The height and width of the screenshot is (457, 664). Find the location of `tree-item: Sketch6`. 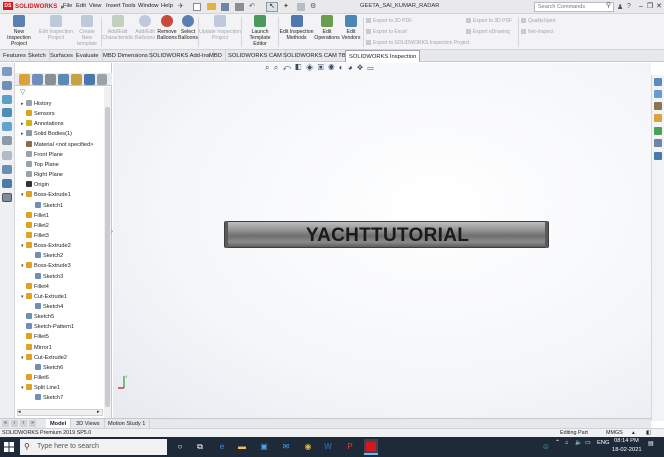

tree-item: Sketch6 is located at coordinates (46, 367).